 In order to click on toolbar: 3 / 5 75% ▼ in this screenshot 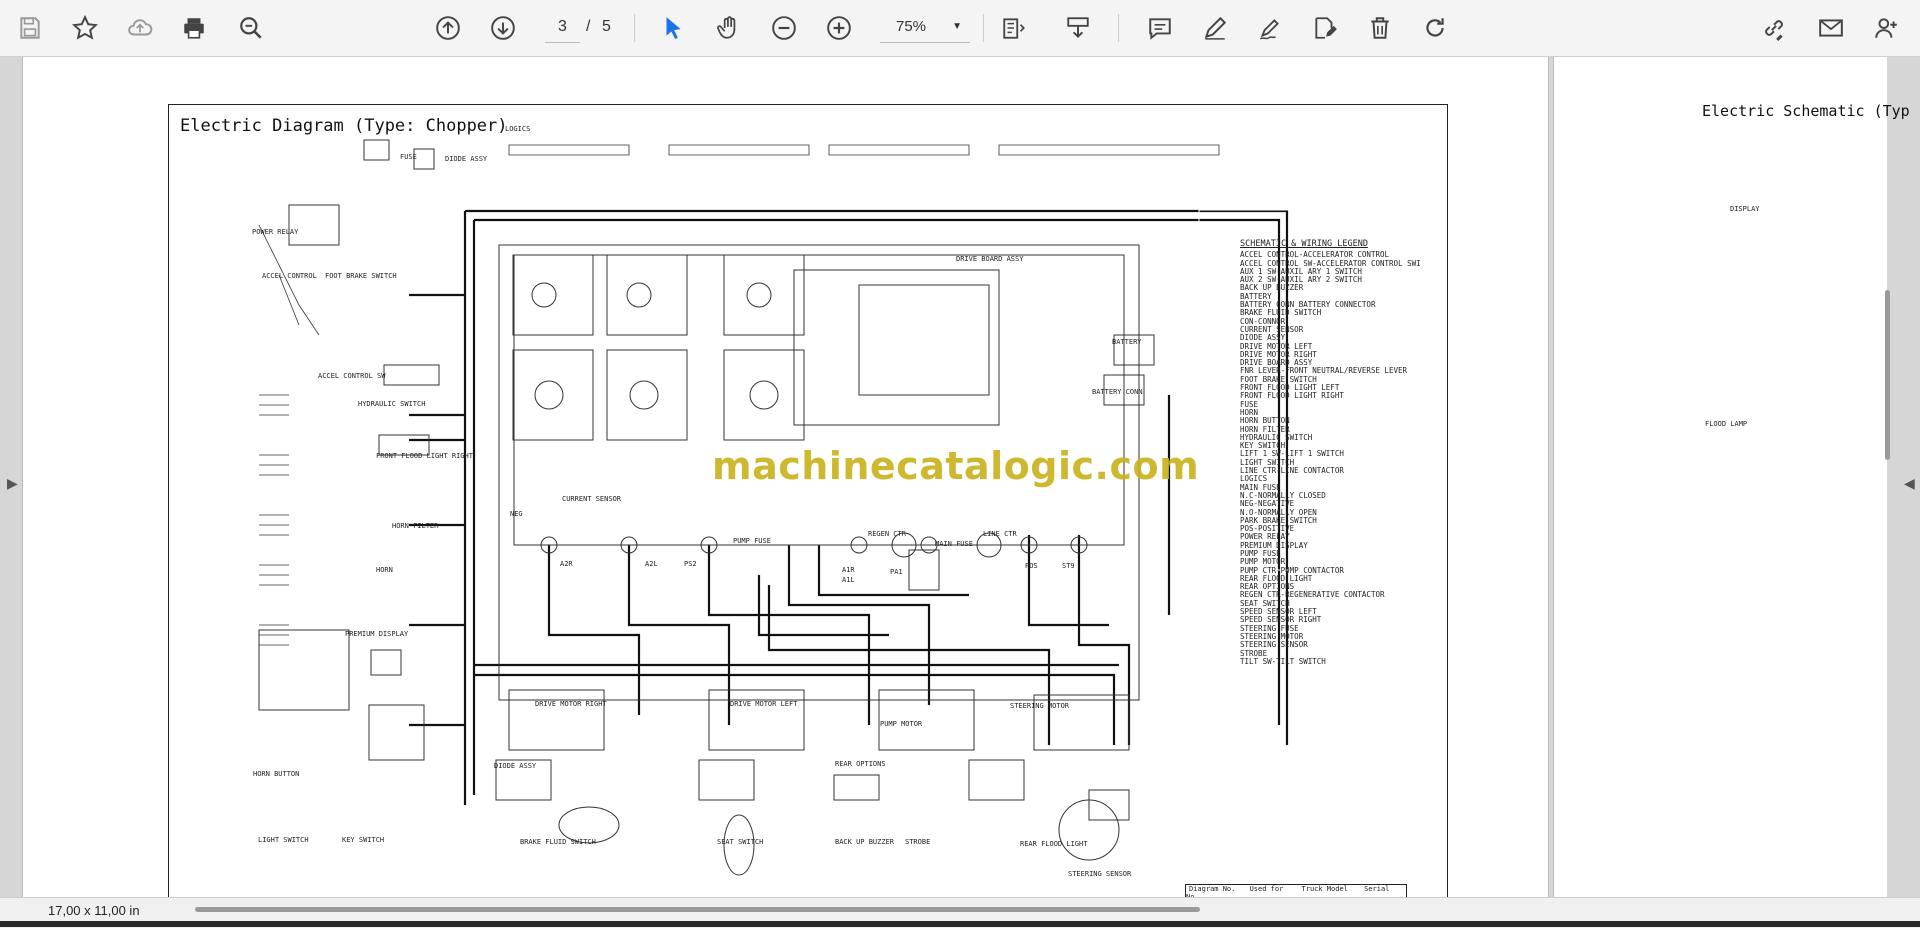, I will do `click(960, 28)`.